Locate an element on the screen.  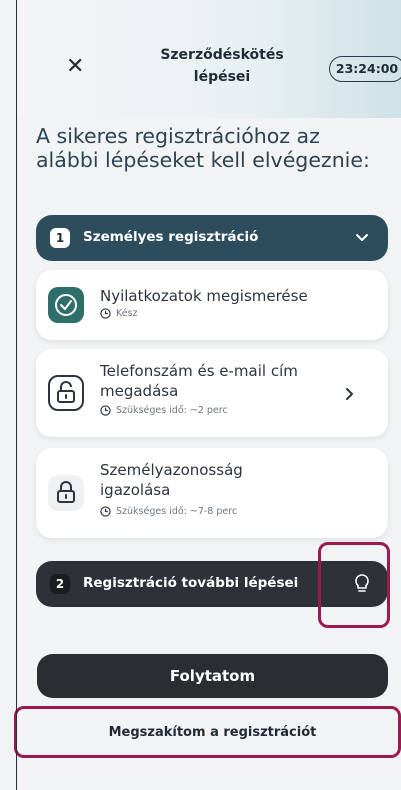
check-circle-icon is located at coordinates (66, 305).